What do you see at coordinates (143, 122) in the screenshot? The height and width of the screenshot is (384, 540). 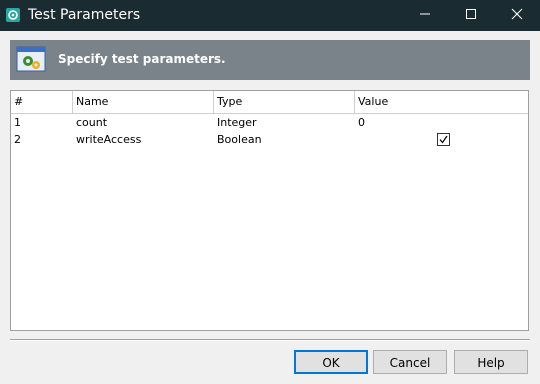 I see `row-name: count` at bounding box center [143, 122].